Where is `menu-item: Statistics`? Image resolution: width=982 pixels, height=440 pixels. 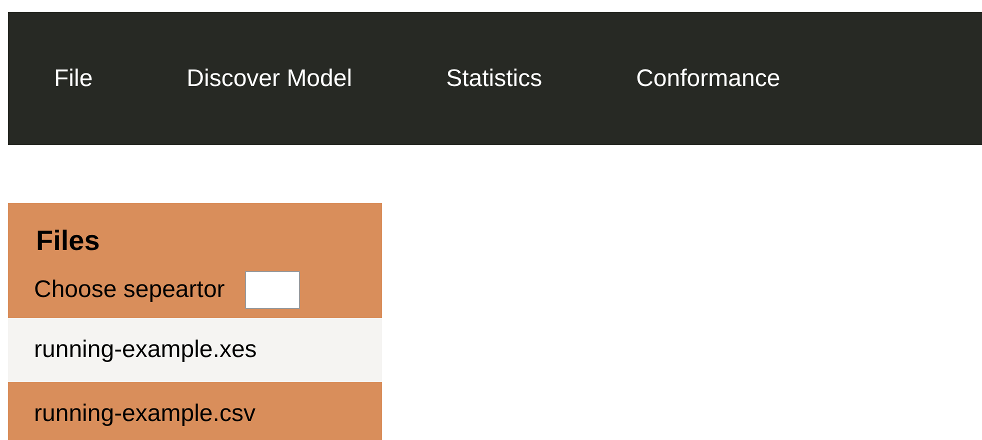
menu-item: Statistics is located at coordinates (494, 78).